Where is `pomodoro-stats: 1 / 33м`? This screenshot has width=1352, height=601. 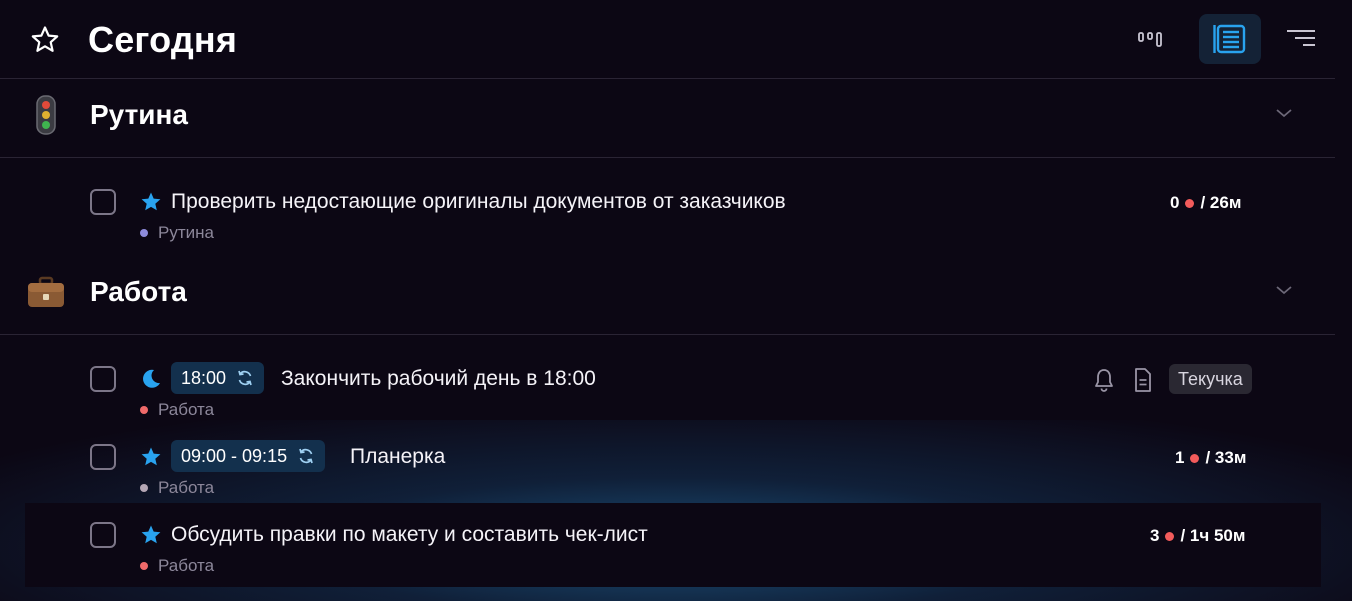 pomodoro-stats: 1 / 33м is located at coordinates (1210, 458).